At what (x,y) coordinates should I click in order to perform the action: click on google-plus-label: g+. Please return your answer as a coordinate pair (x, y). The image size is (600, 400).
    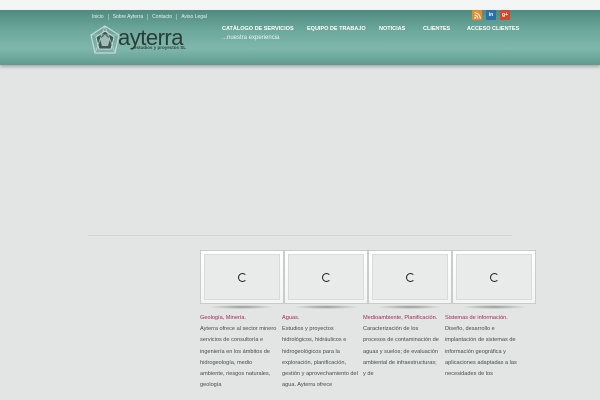
    Looking at the image, I should click on (505, 15).